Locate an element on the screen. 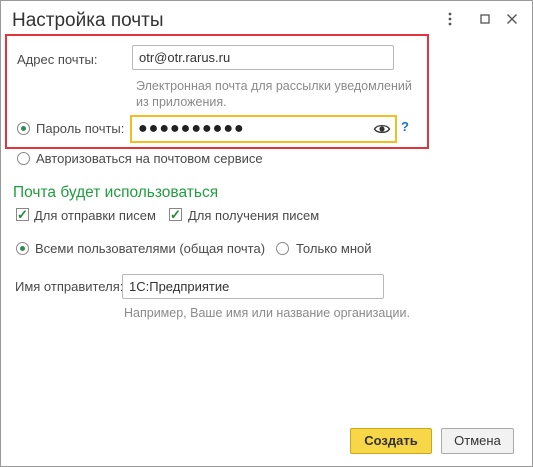  dialog-title: Настройка почты is located at coordinates (88, 20).